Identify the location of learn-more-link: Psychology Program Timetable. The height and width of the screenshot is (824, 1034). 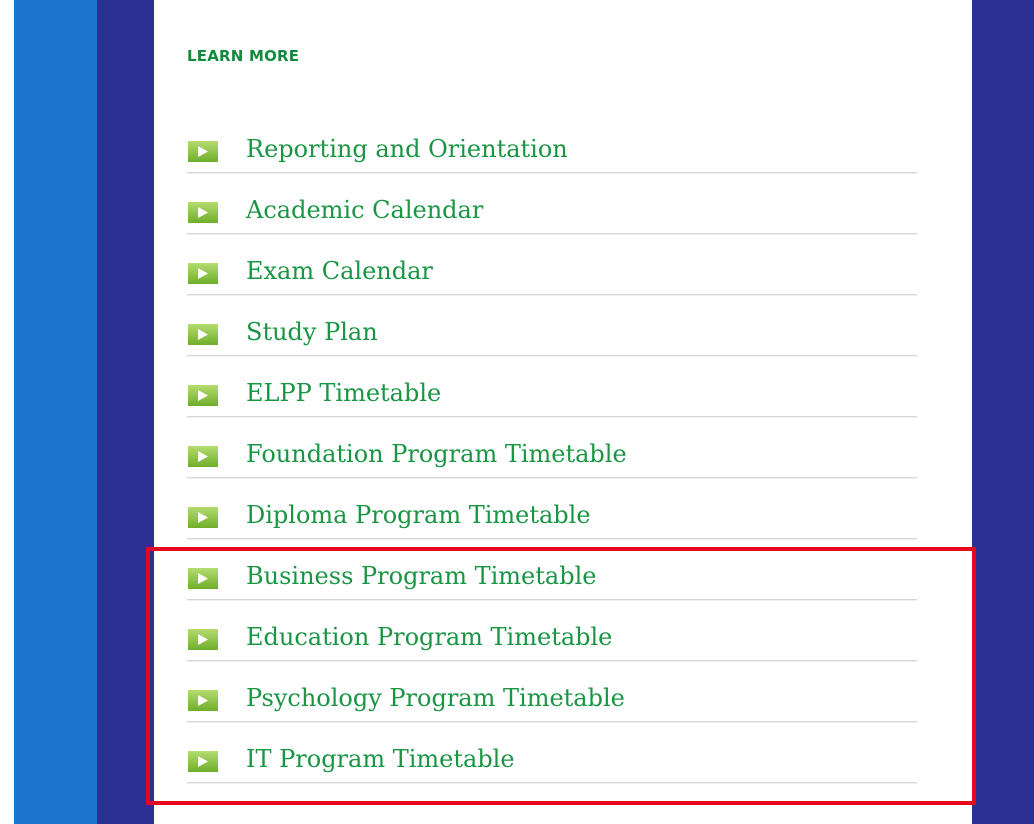
(552, 692).